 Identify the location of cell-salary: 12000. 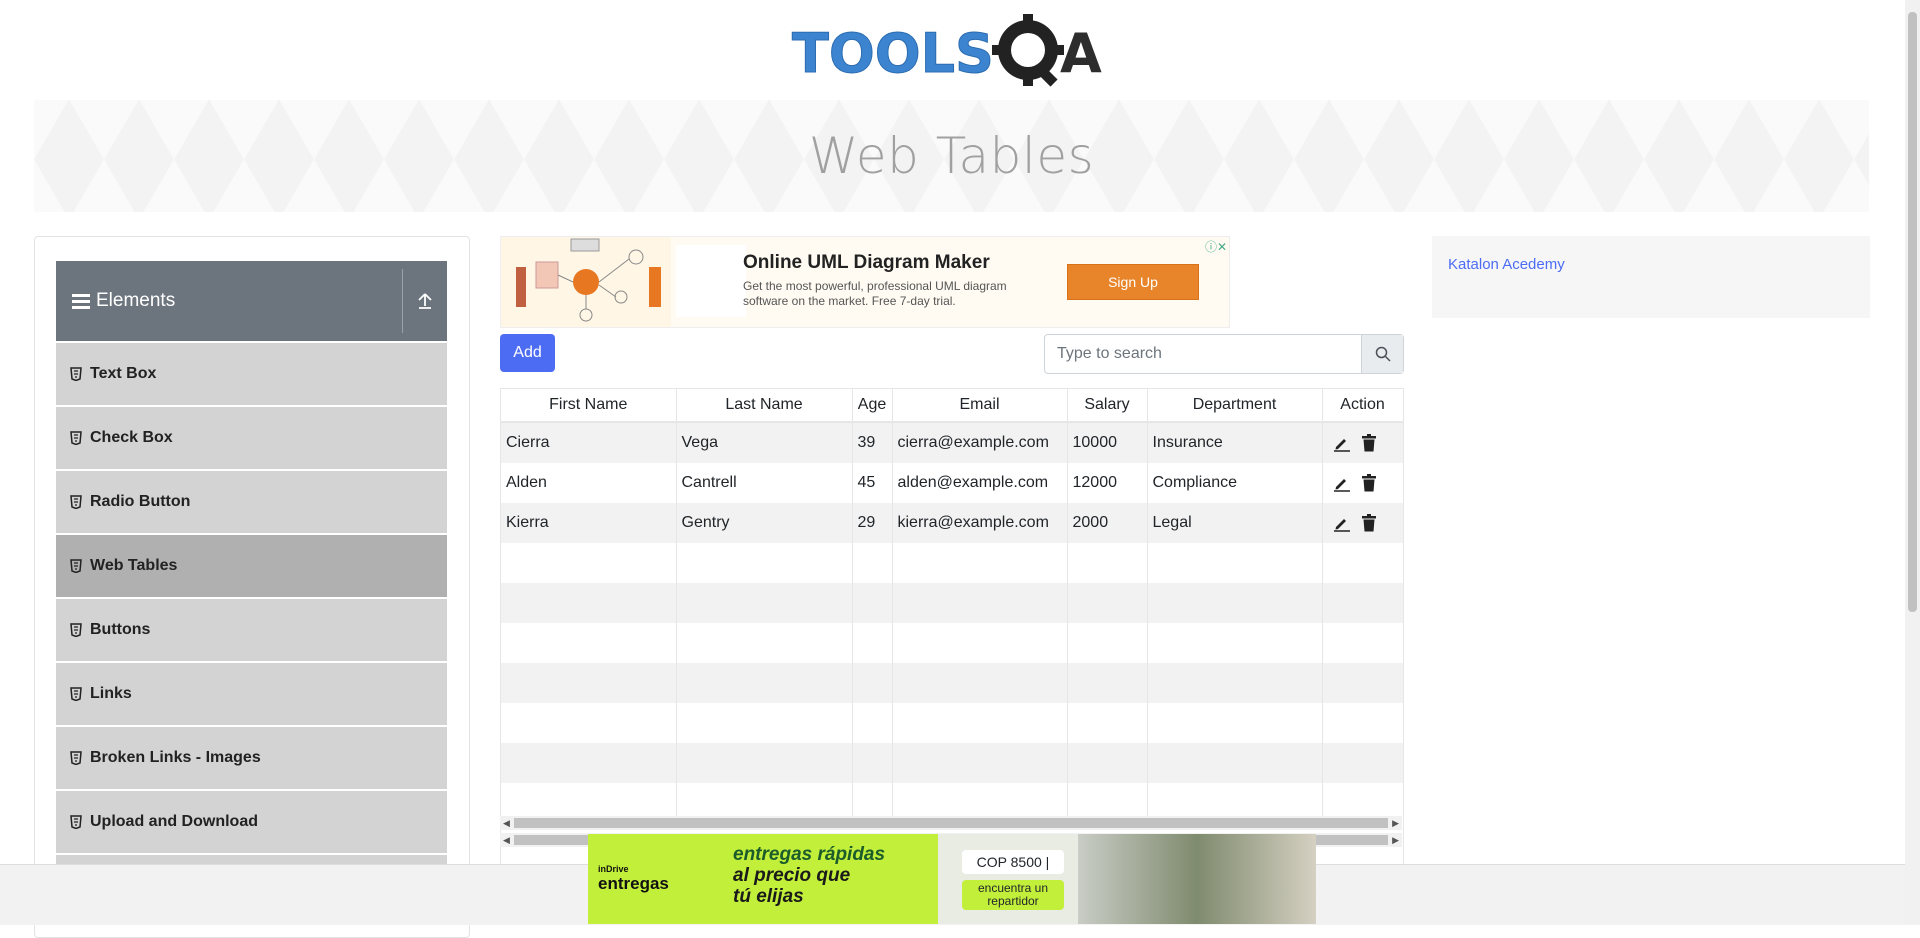
(1107, 483).